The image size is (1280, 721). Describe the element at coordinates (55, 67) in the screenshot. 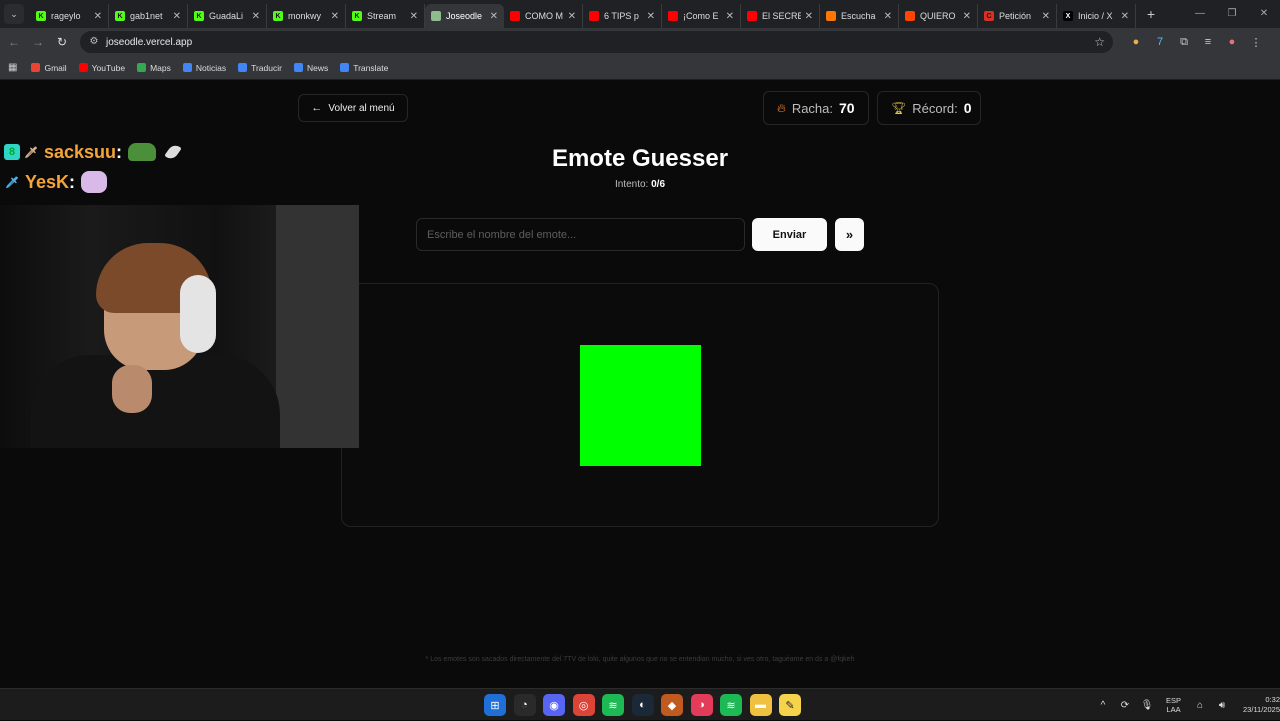

I see `bookmark-label: Gmail` at that location.